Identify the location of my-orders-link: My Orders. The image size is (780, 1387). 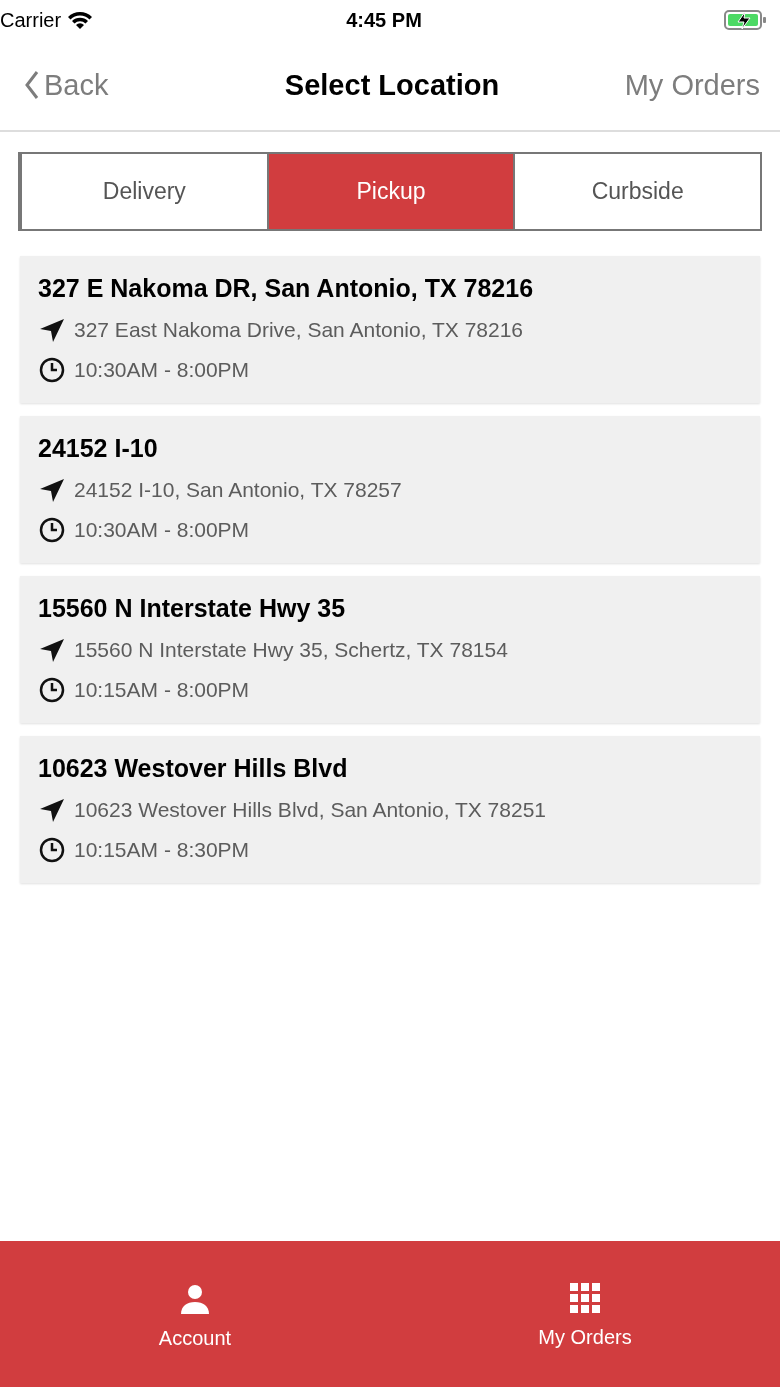
(692, 85).